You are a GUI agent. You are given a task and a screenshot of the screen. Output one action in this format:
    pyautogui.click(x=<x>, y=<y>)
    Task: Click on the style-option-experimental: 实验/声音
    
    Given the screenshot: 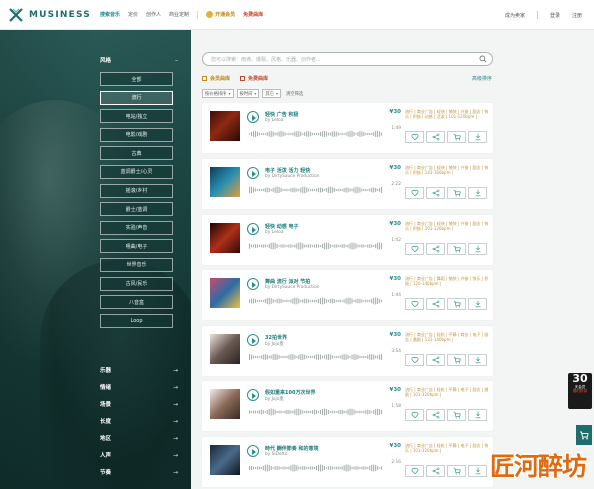 What is the action you would take?
    pyautogui.click(x=136, y=227)
    